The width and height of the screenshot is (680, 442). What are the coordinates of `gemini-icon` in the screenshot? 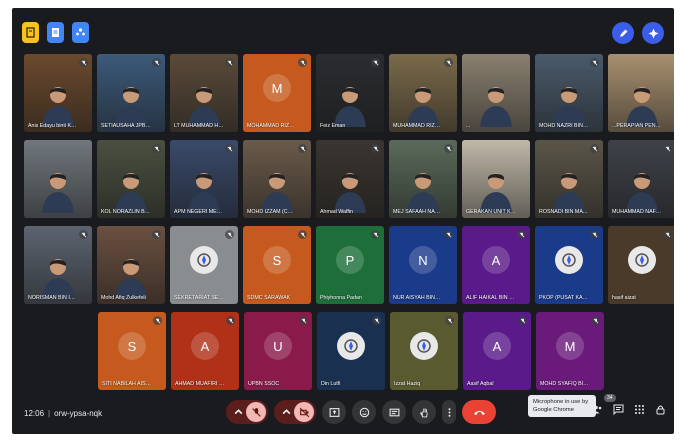 It's located at (653, 33).